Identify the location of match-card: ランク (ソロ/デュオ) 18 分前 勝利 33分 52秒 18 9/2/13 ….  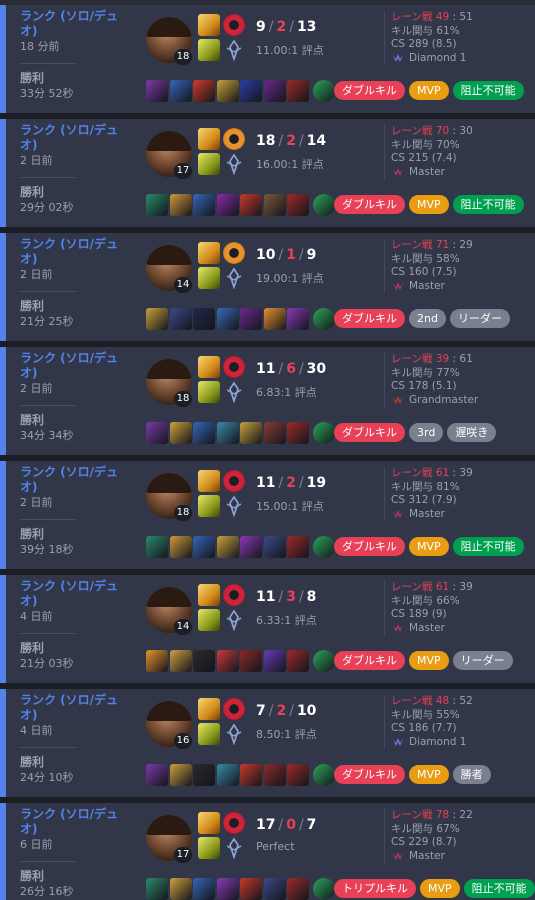
(267, 59).